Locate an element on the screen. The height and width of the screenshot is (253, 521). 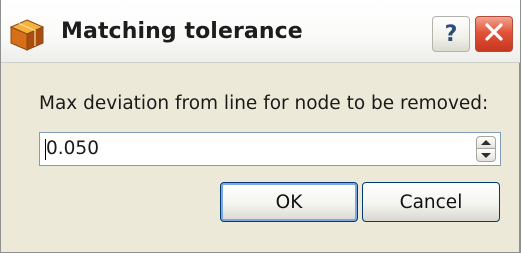
ok-button-label: OK is located at coordinates (289, 202).